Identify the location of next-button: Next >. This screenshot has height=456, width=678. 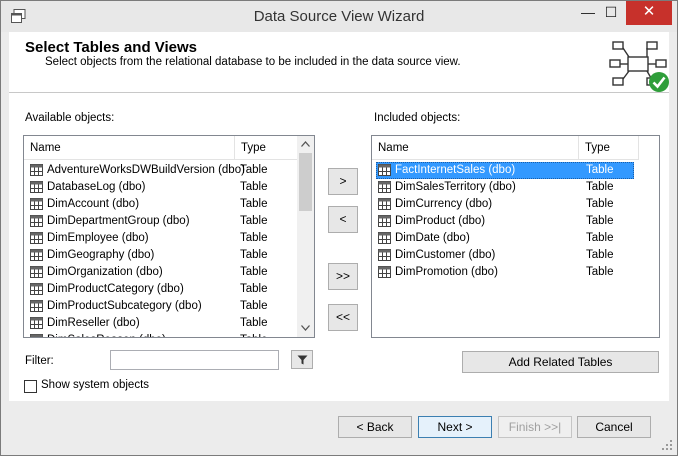
(455, 427).